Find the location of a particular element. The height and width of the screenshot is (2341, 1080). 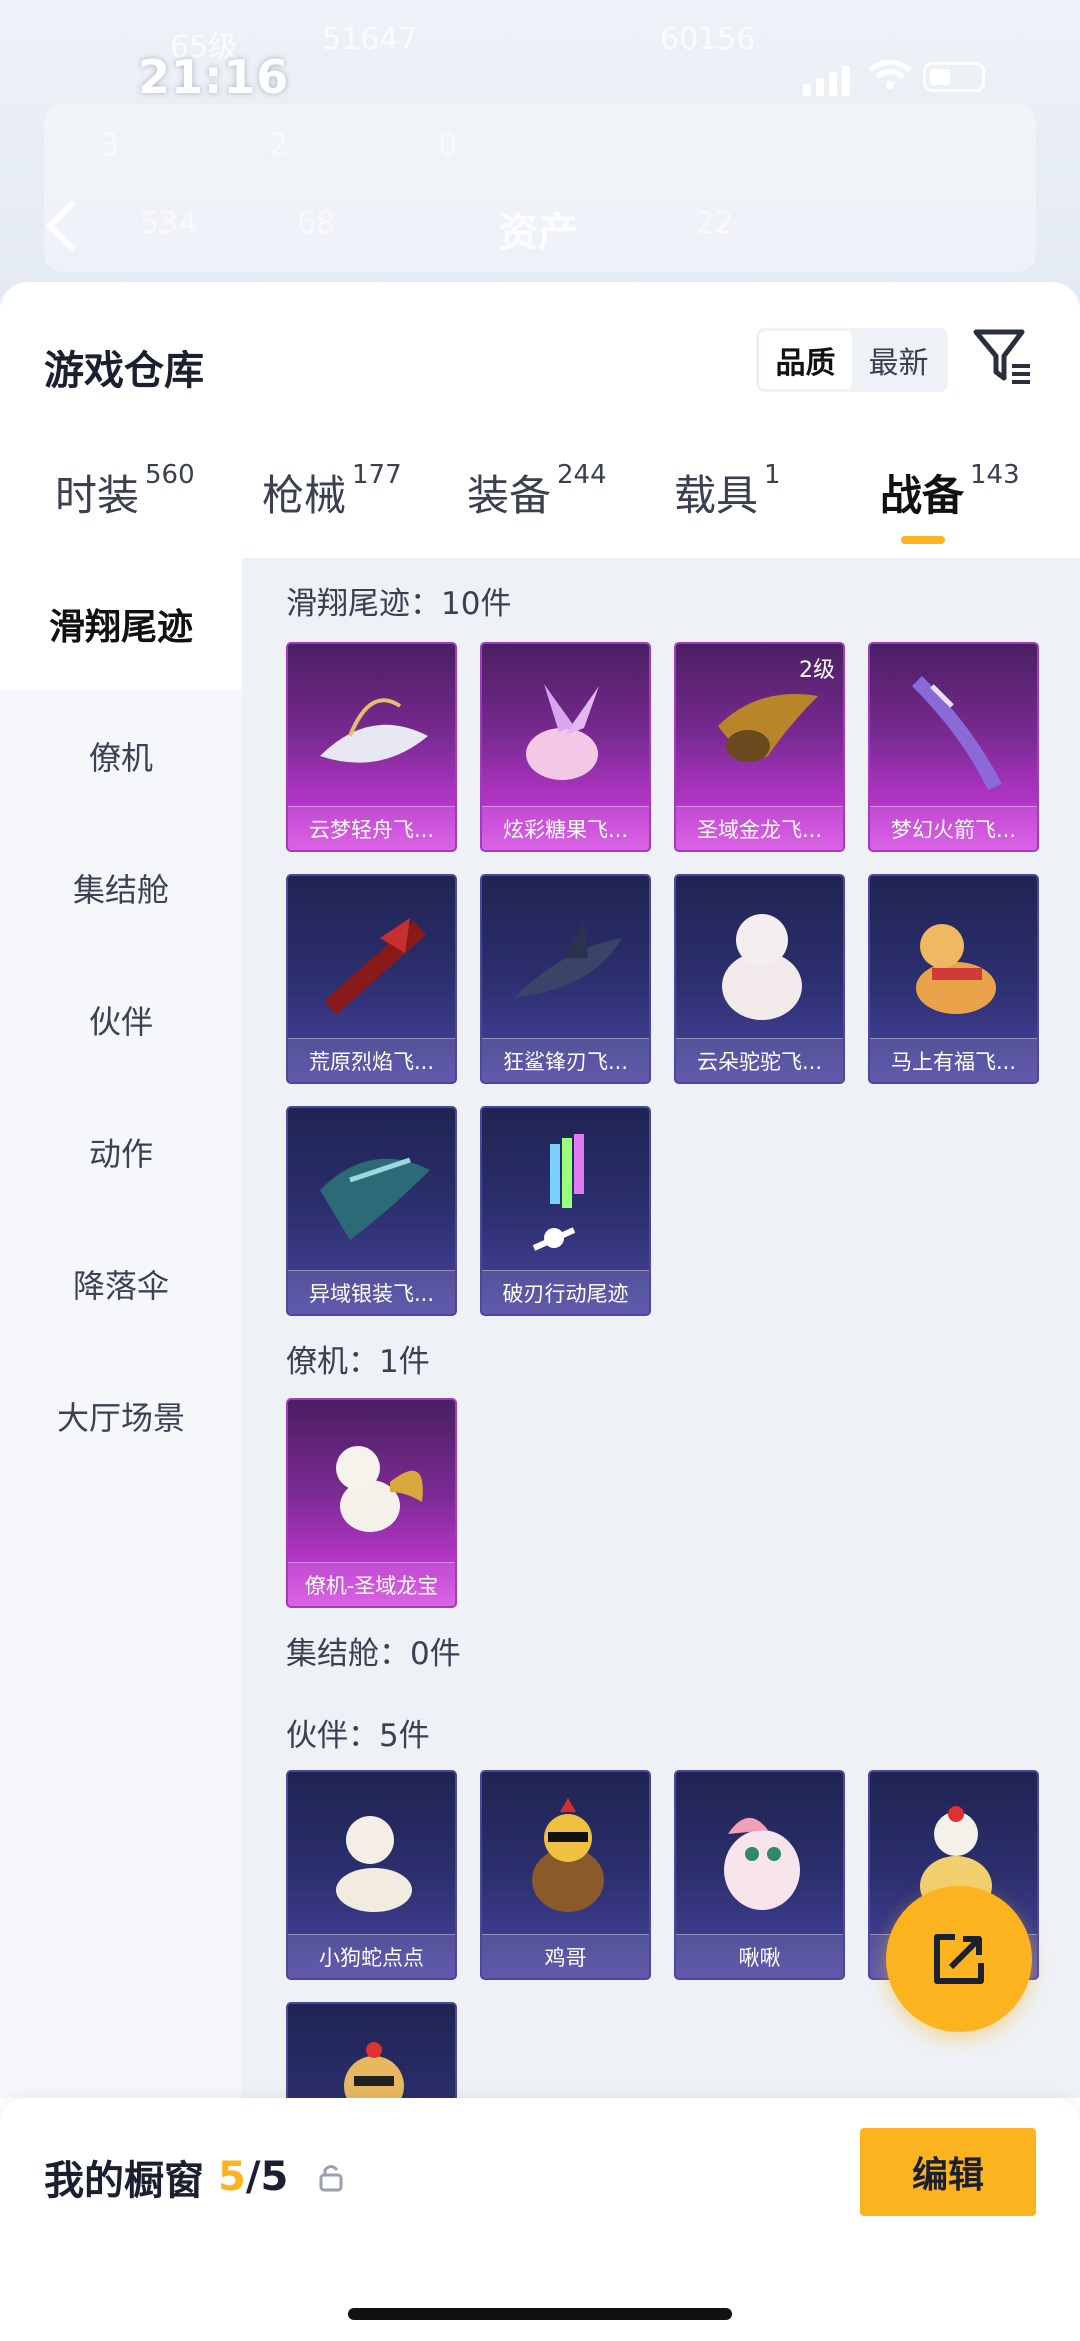

tab-equipment: 装备 244 is located at coordinates (537, 491).